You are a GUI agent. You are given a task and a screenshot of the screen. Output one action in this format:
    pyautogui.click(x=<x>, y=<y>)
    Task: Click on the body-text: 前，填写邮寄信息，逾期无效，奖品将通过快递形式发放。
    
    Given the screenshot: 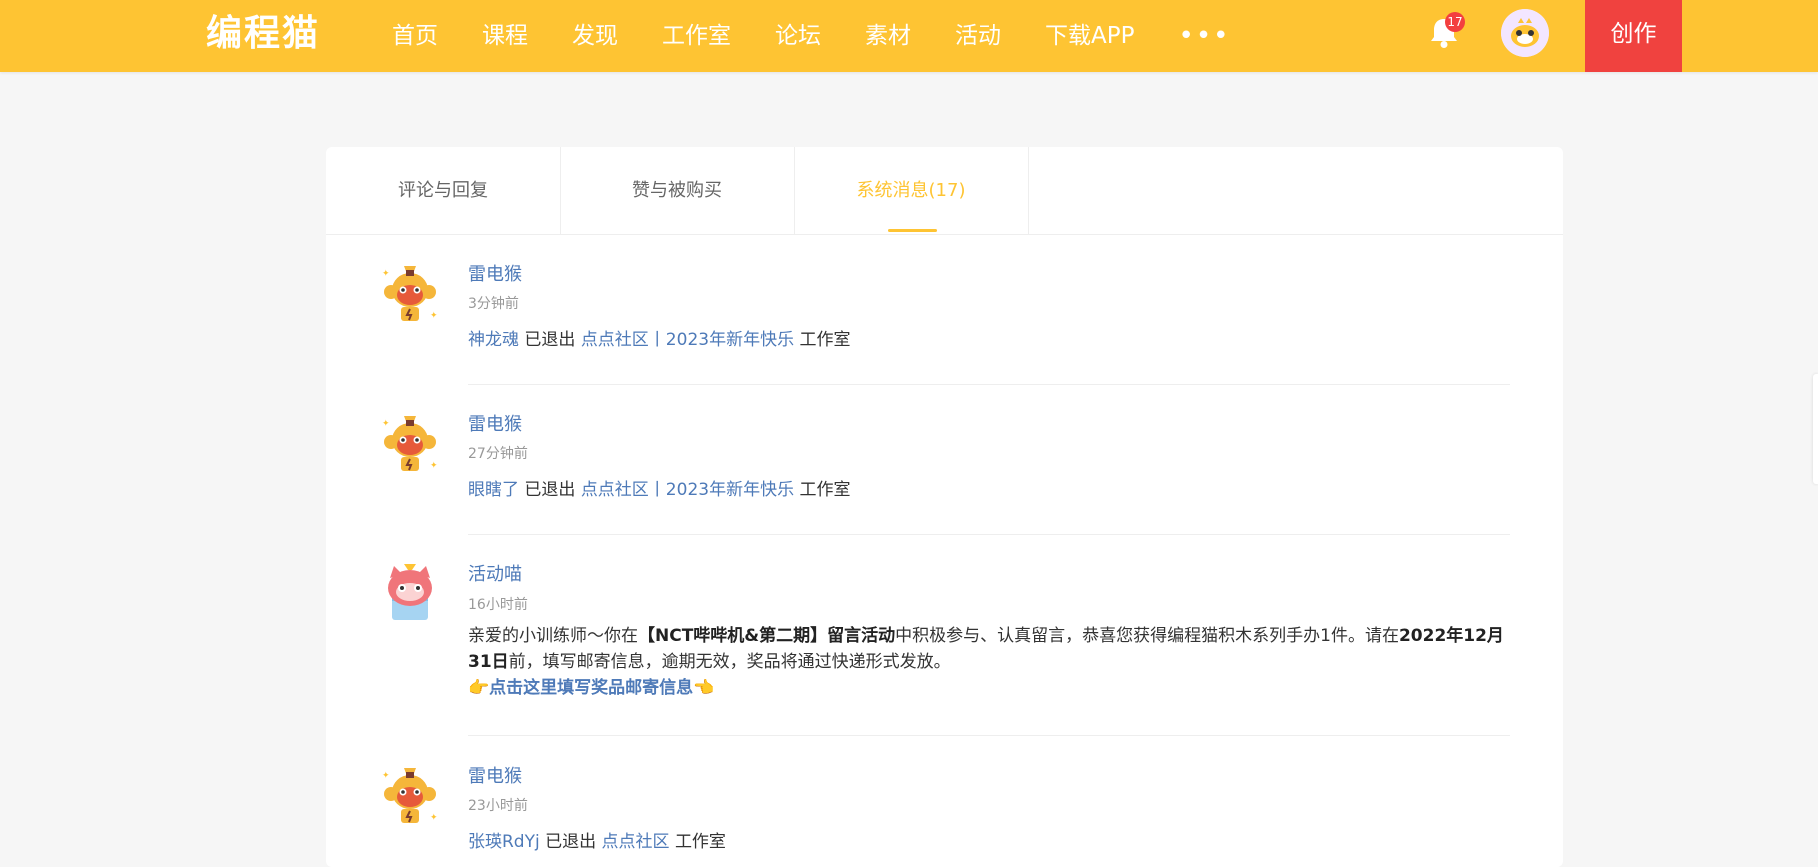 What is the action you would take?
    pyautogui.click(x=729, y=662)
    